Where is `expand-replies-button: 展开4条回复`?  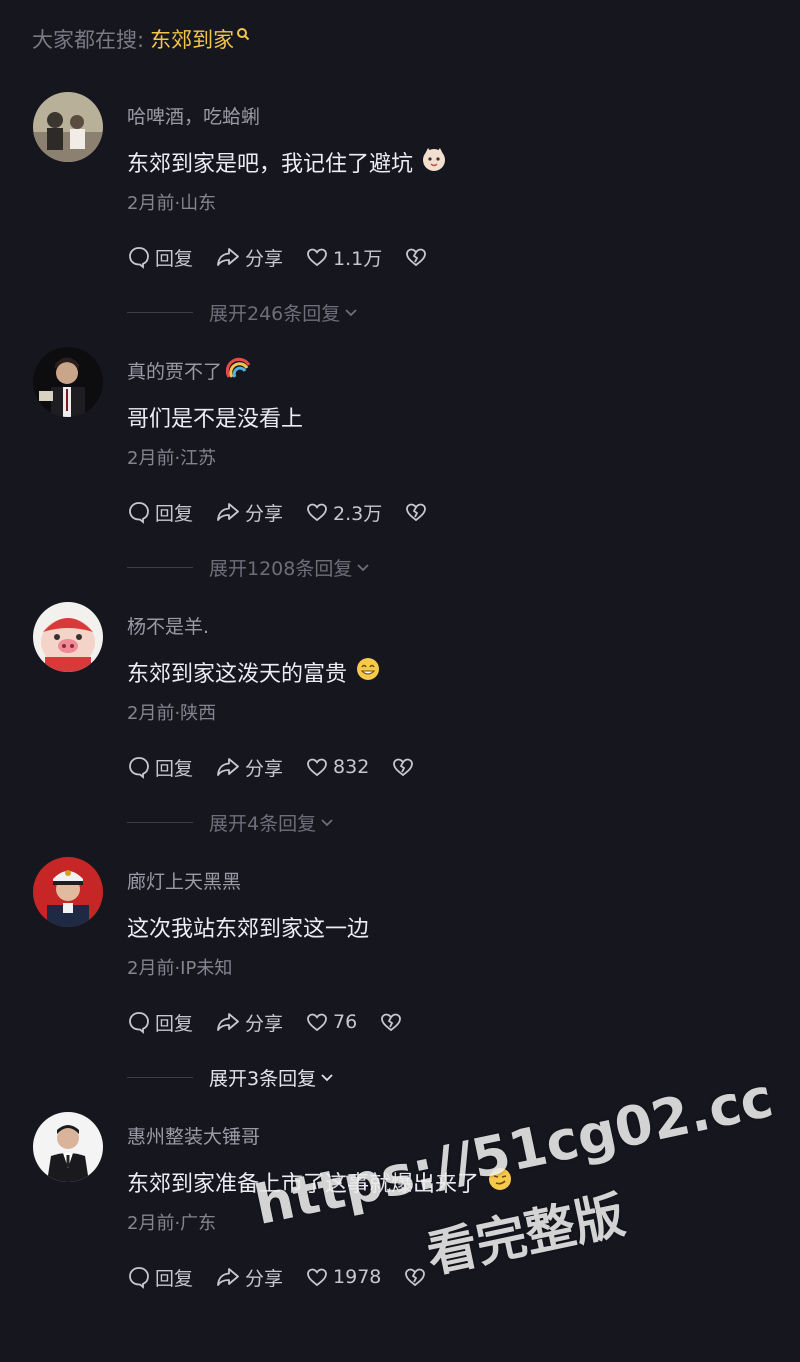
expand-replies-button: 展开4条回复 is located at coordinates (230, 822).